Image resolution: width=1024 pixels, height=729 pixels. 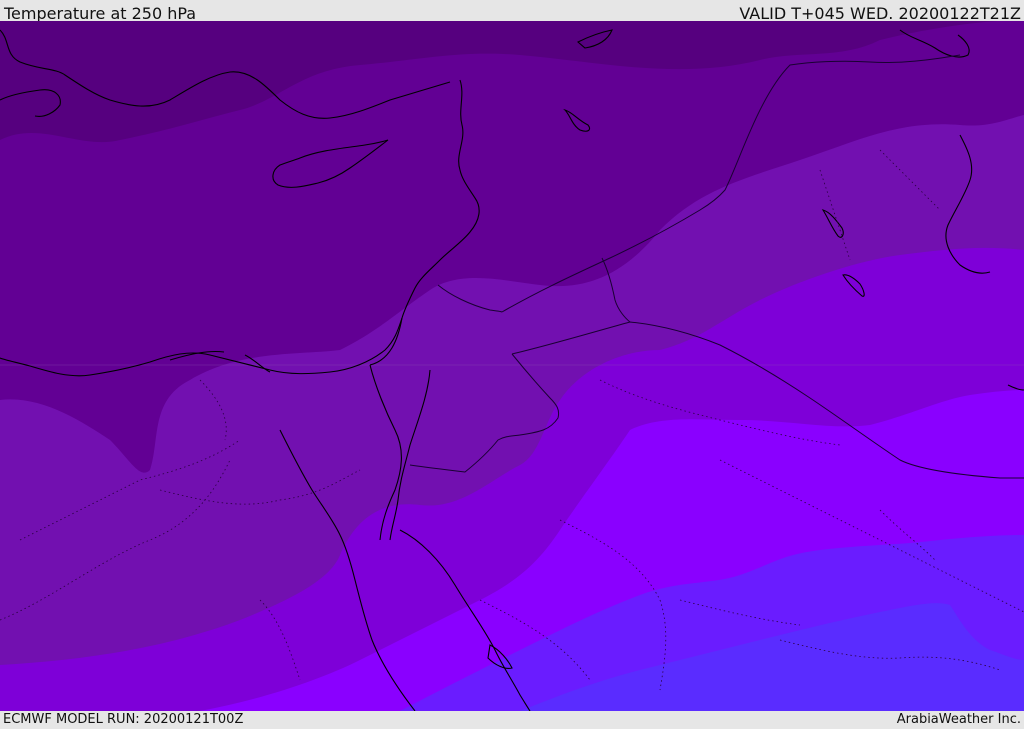 I want to click on model-run: ECMWF MODEL RUN: 20200121T00Z, so click(x=123, y=719).